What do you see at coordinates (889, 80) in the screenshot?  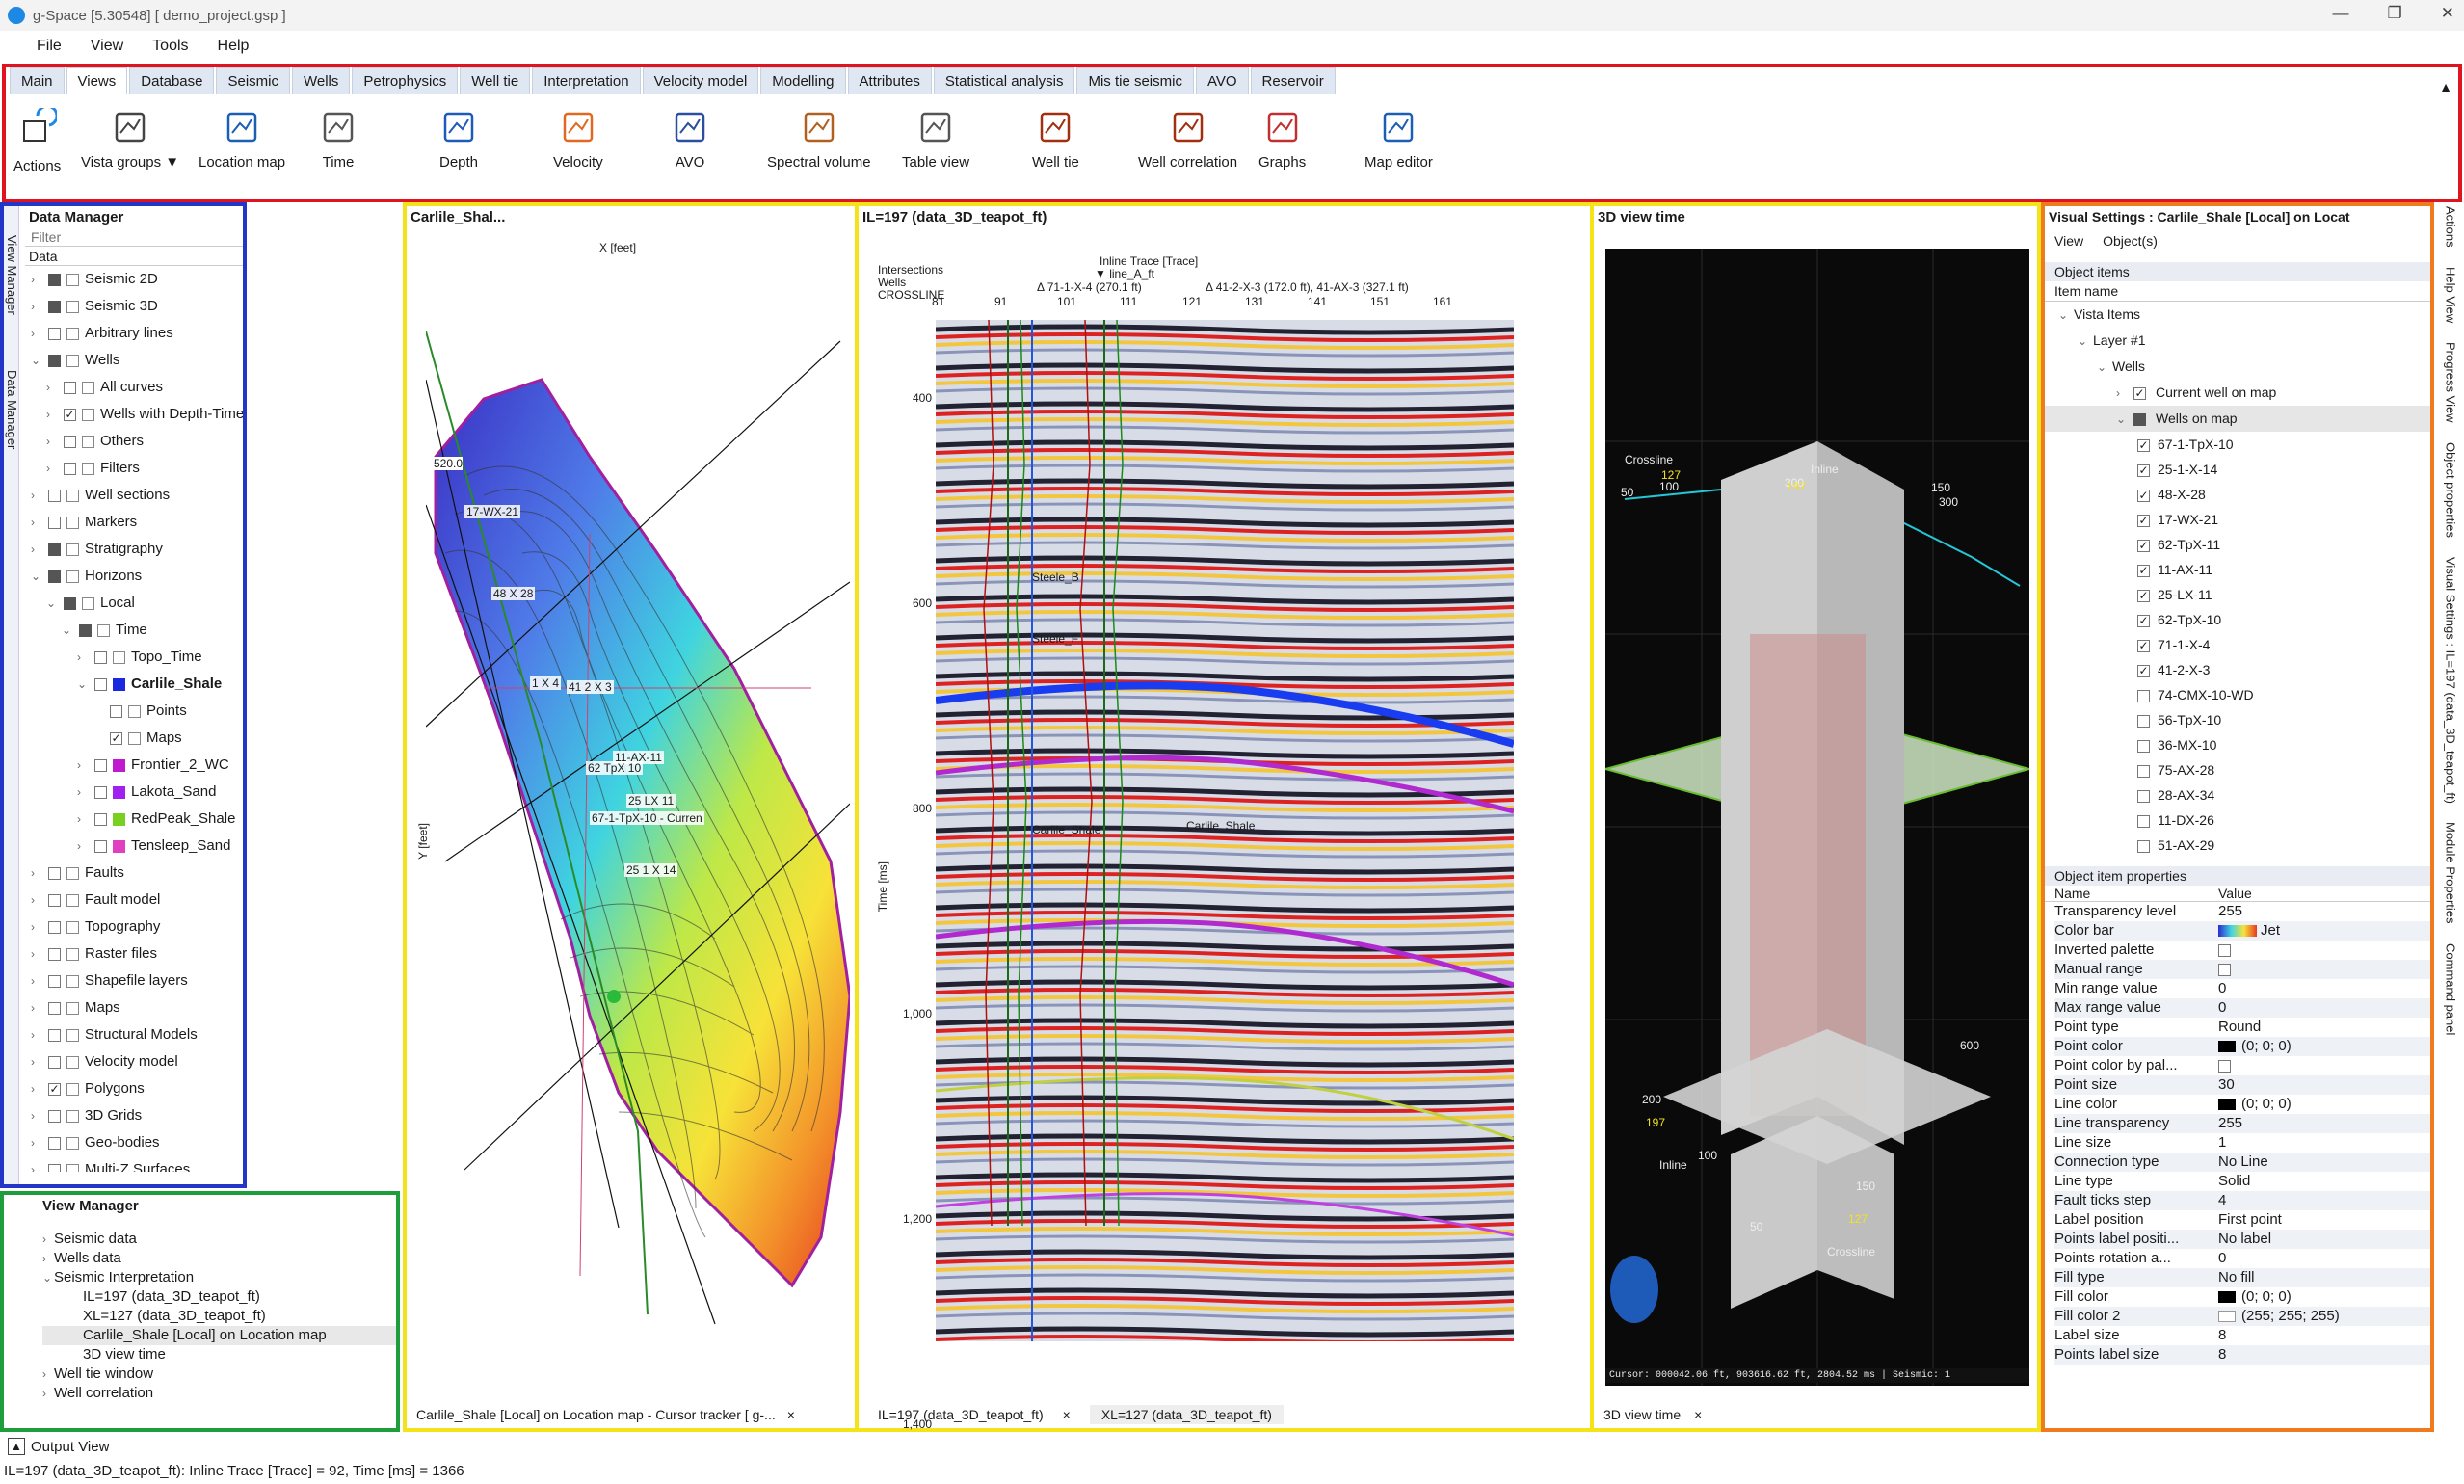 I see `ribbon-tab-attributes: Attributes` at bounding box center [889, 80].